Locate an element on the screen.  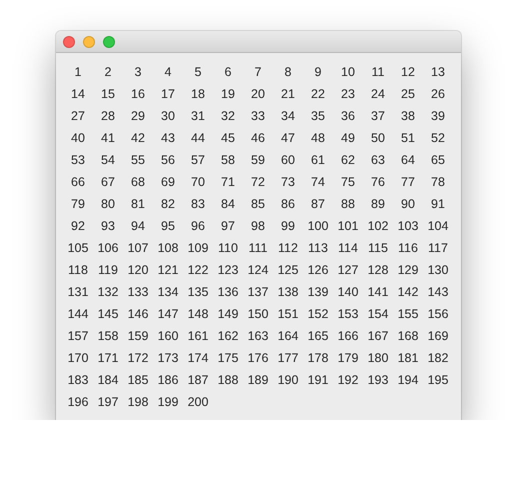
number-label: 199 is located at coordinates (168, 402).